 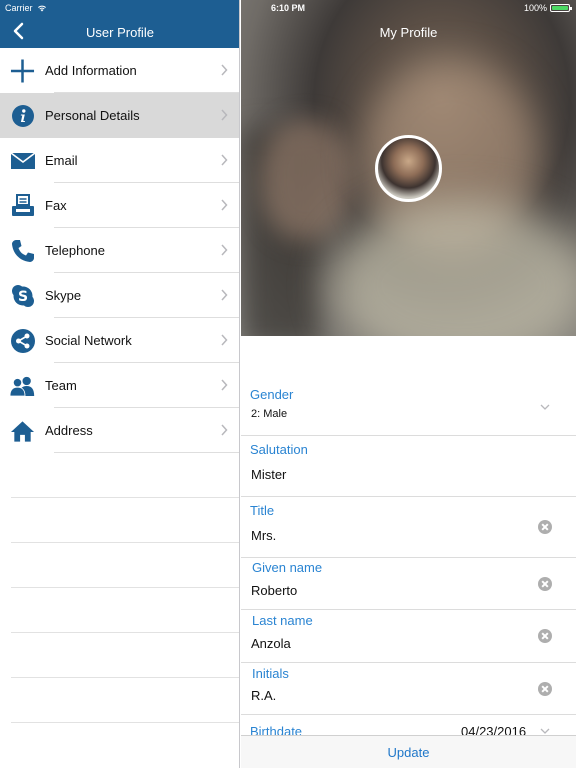 I want to click on gender-label: Gender, so click(x=272, y=394).